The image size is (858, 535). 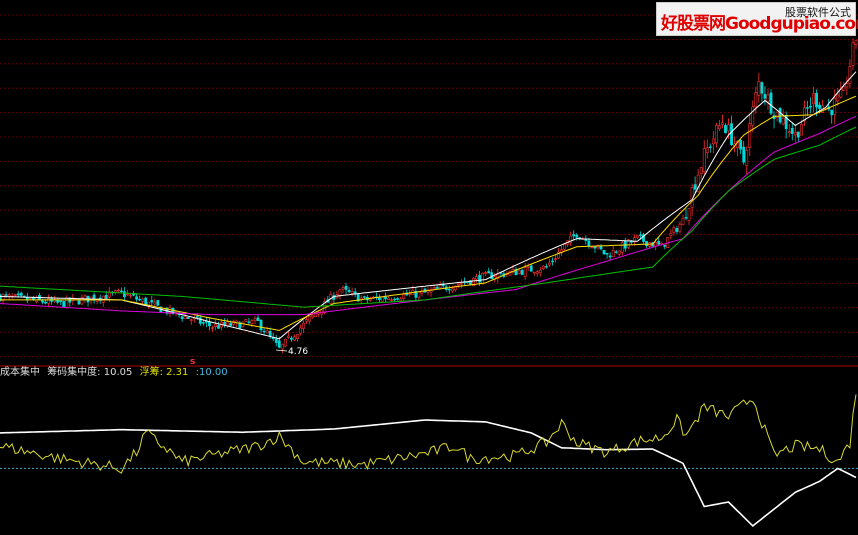 I want to click on watermark-subtitle: 股票软件公式, so click(x=818, y=12).